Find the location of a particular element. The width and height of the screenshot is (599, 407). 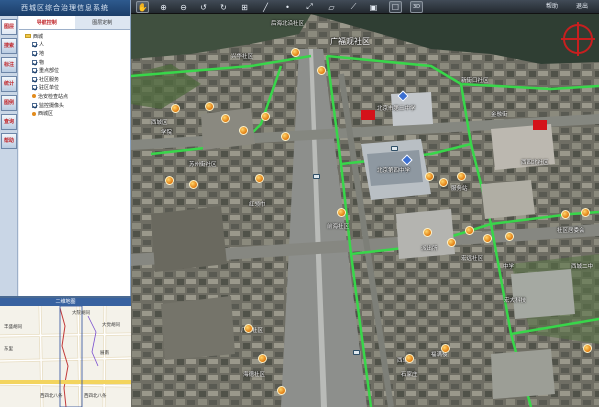

exit-button: 退出 is located at coordinates (582, 7).